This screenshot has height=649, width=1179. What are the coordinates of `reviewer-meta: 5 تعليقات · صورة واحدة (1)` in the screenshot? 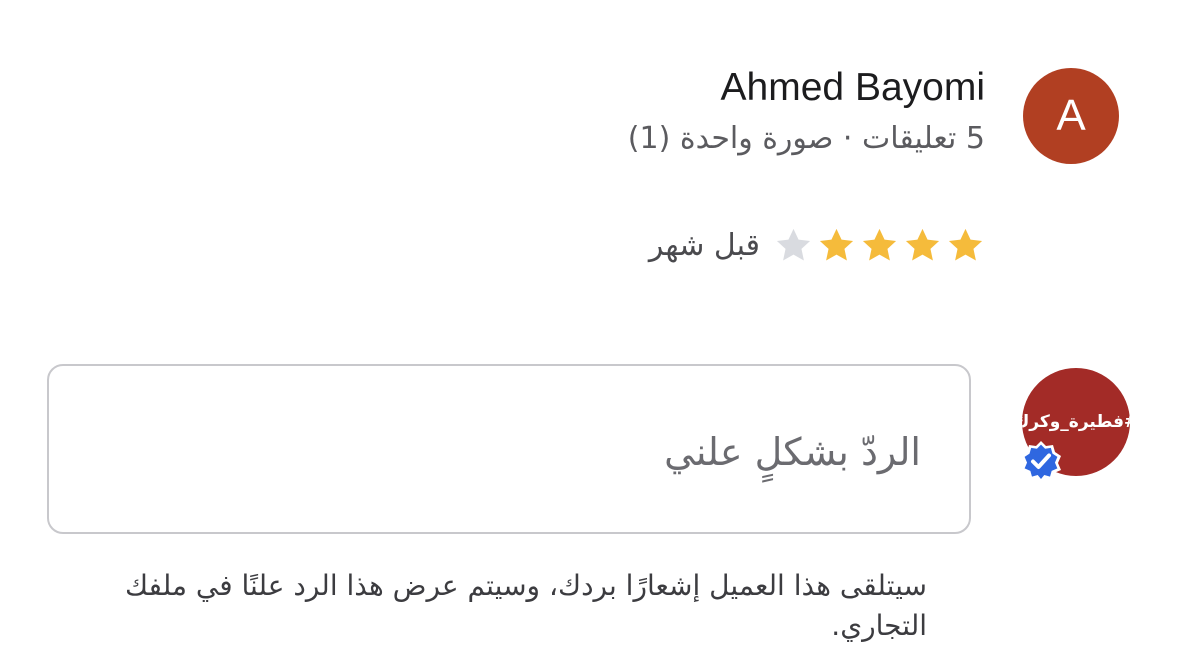 It's located at (806, 138).